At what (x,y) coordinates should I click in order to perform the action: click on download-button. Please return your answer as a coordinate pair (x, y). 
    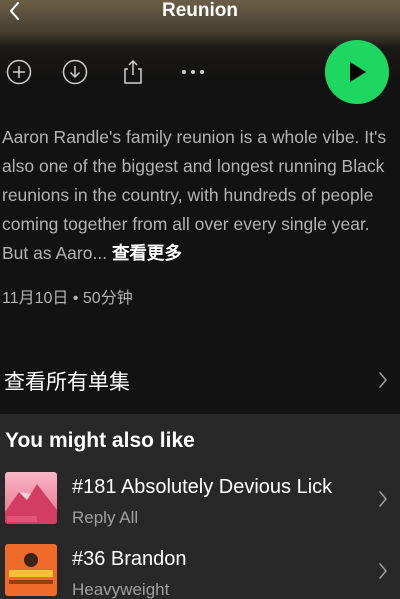
    Looking at the image, I should click on (75, 72).